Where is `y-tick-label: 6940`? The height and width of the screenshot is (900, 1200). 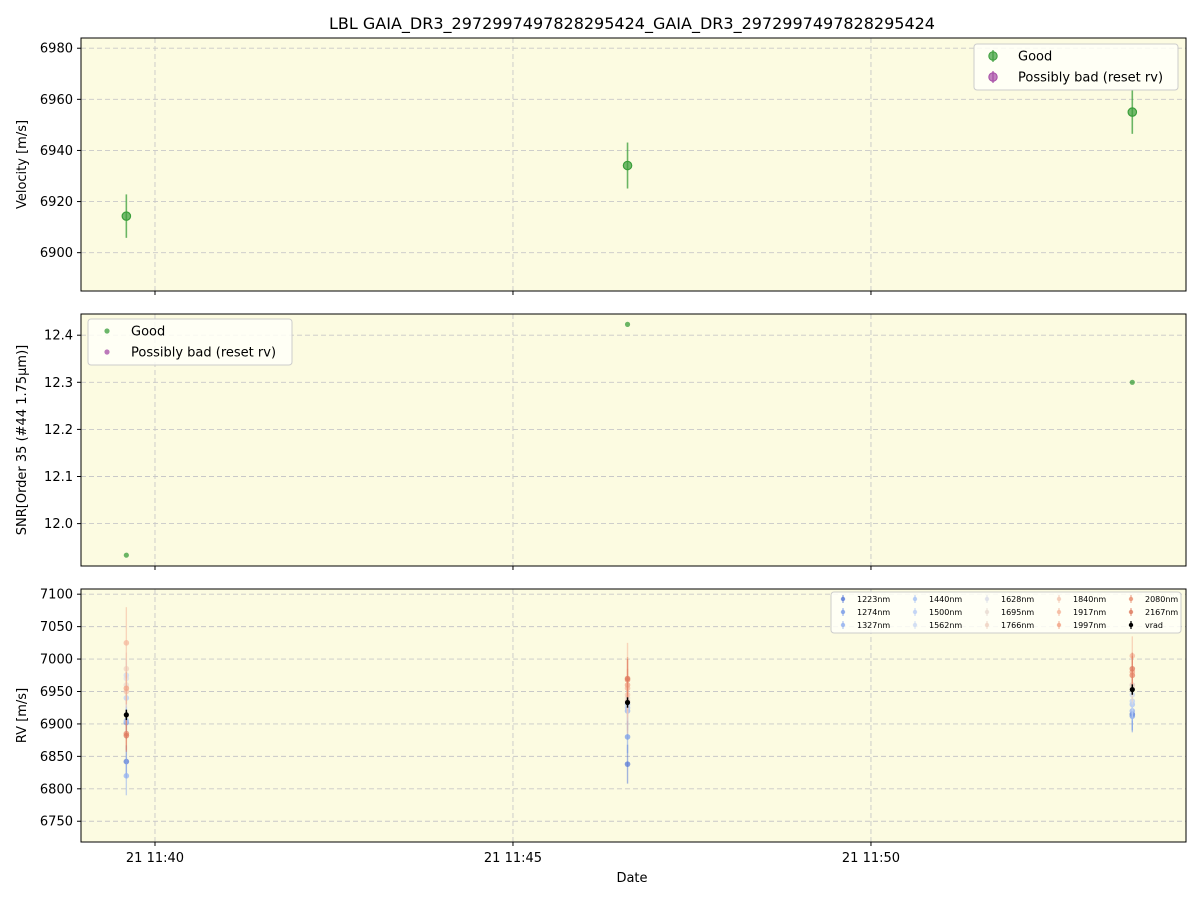 y-tick-label: 6940 is located at coordinates (56, 151).